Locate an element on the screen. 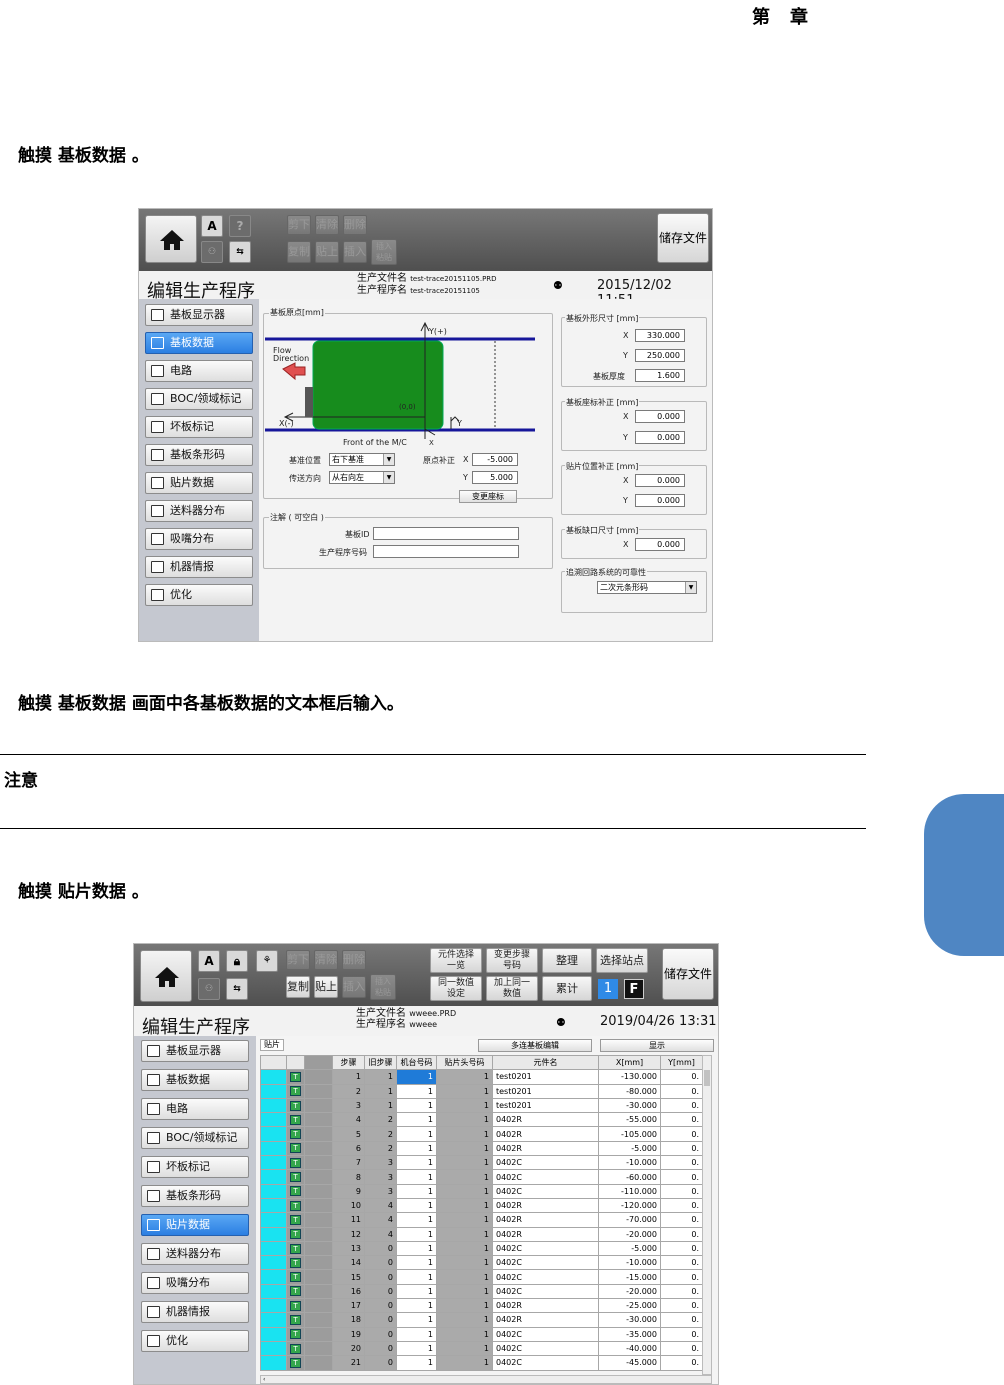 Image resolution: width=1004 pixels, height=1385 pixels. feeder-icon: ⚘ is located at coordinates (267, 961).